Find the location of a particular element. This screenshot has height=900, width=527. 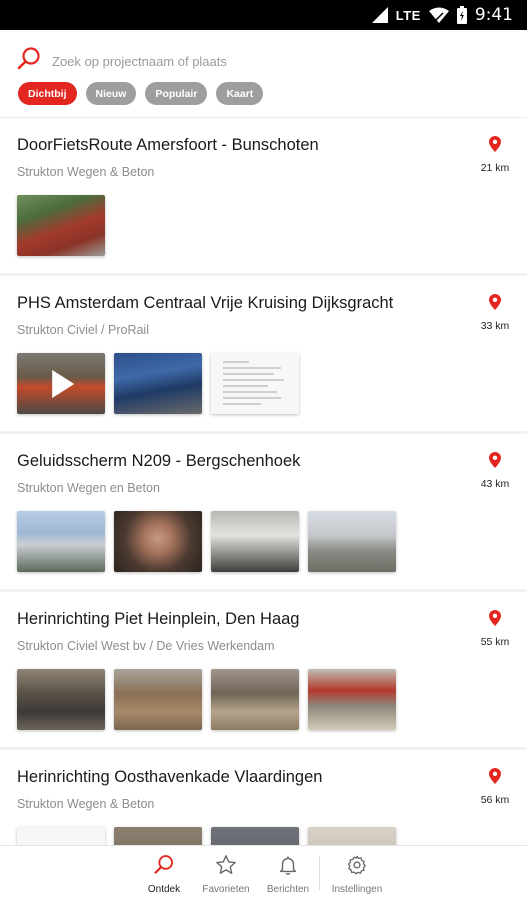

nav-ontdek: Ontdek is located at coordinates (164, 873).